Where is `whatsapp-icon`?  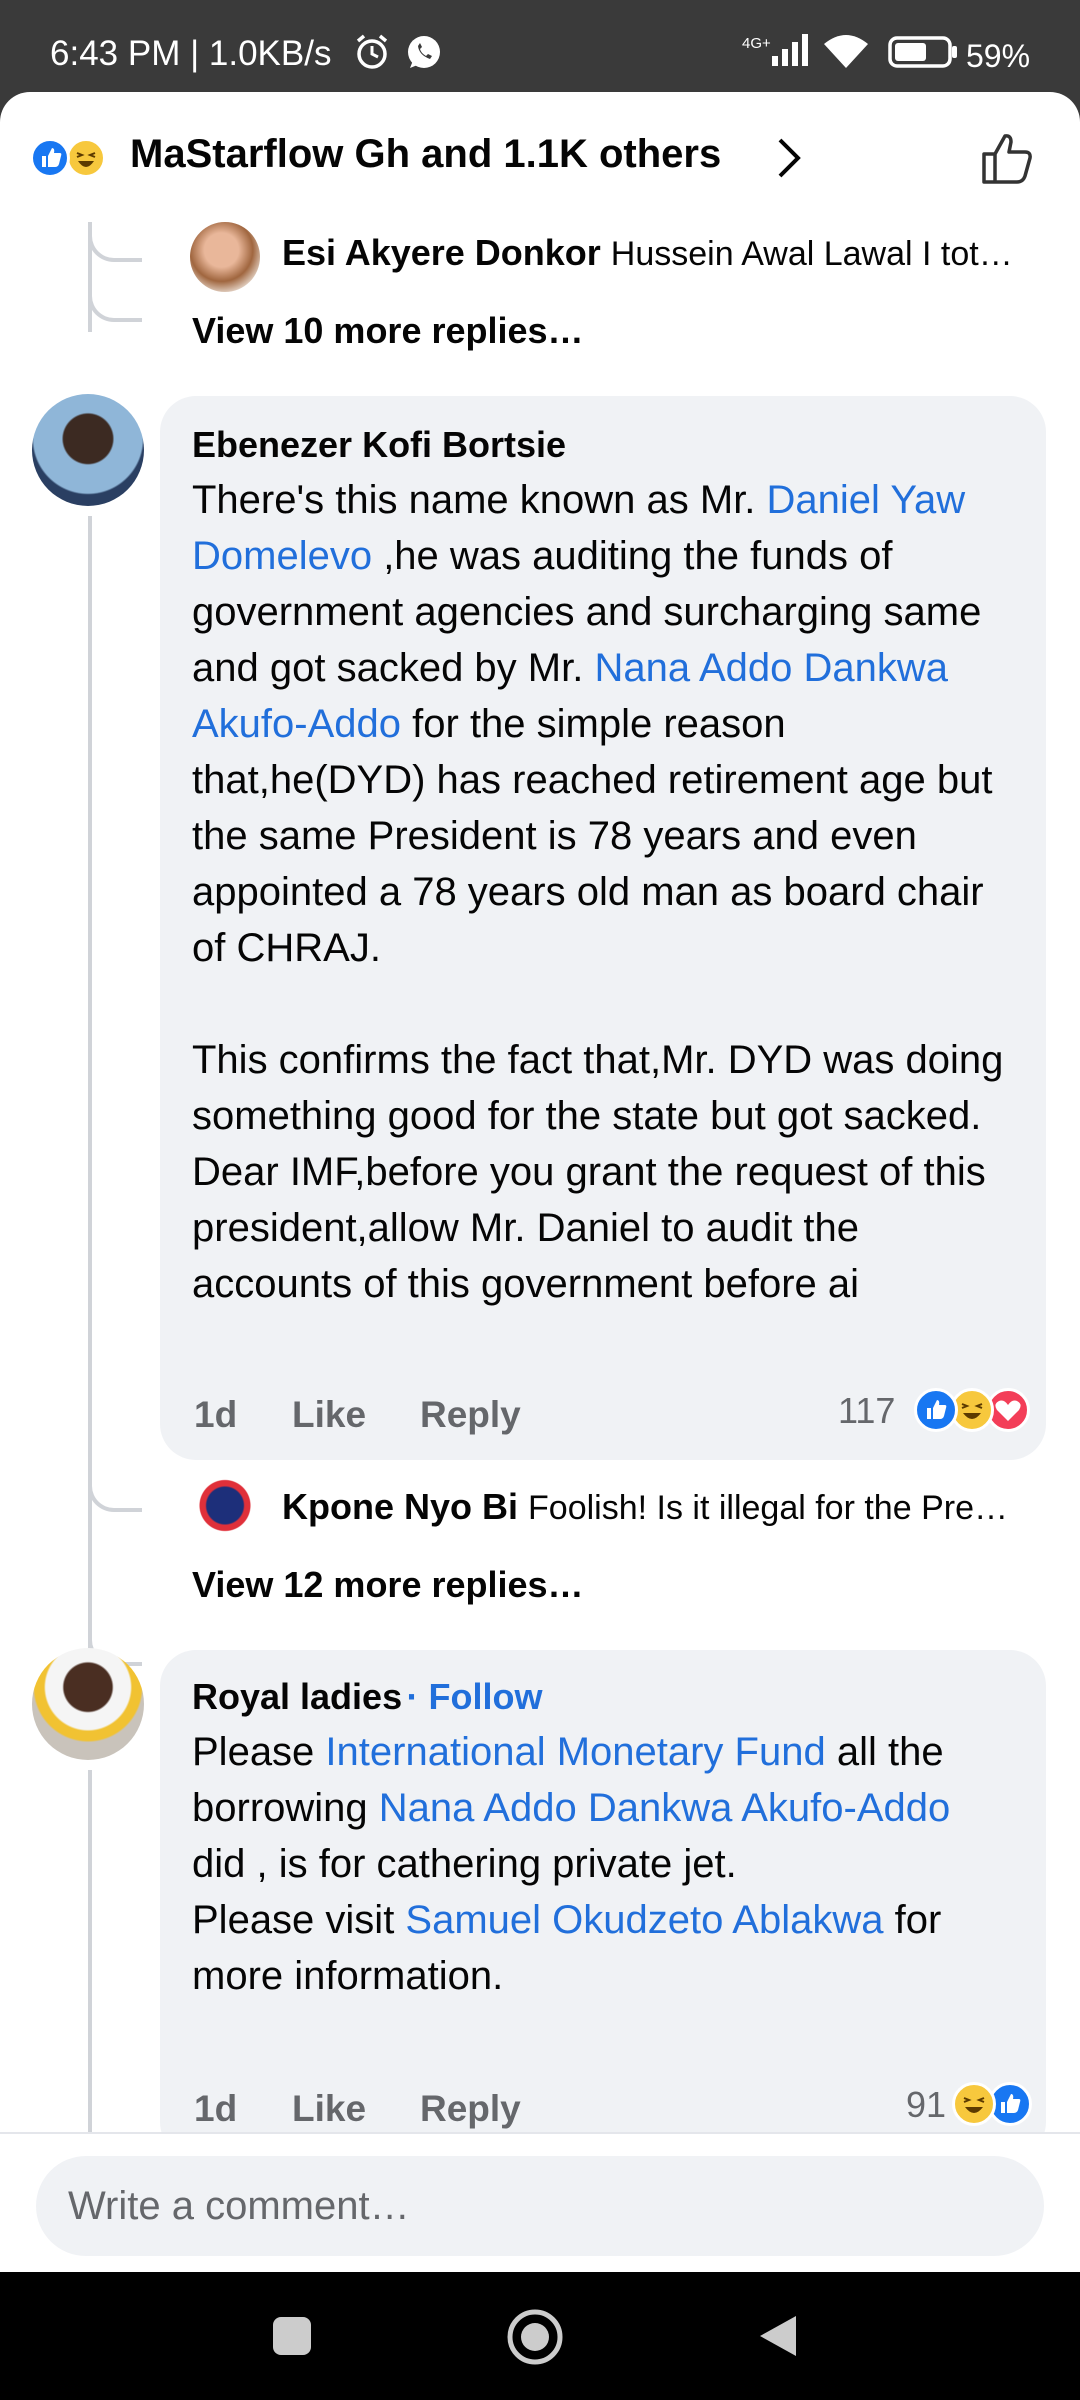 whatsapp-icon is located at coordinates (424, 52).